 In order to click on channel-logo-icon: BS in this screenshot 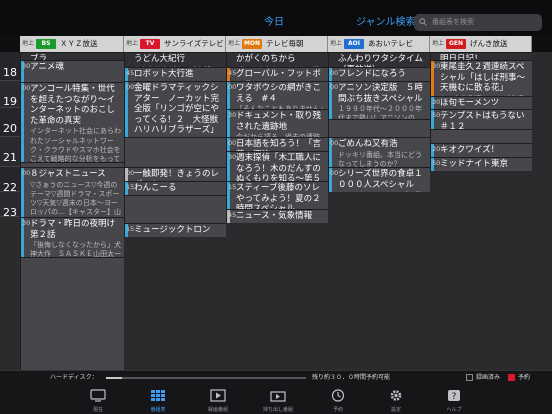, I will do `click(46, 44)`.